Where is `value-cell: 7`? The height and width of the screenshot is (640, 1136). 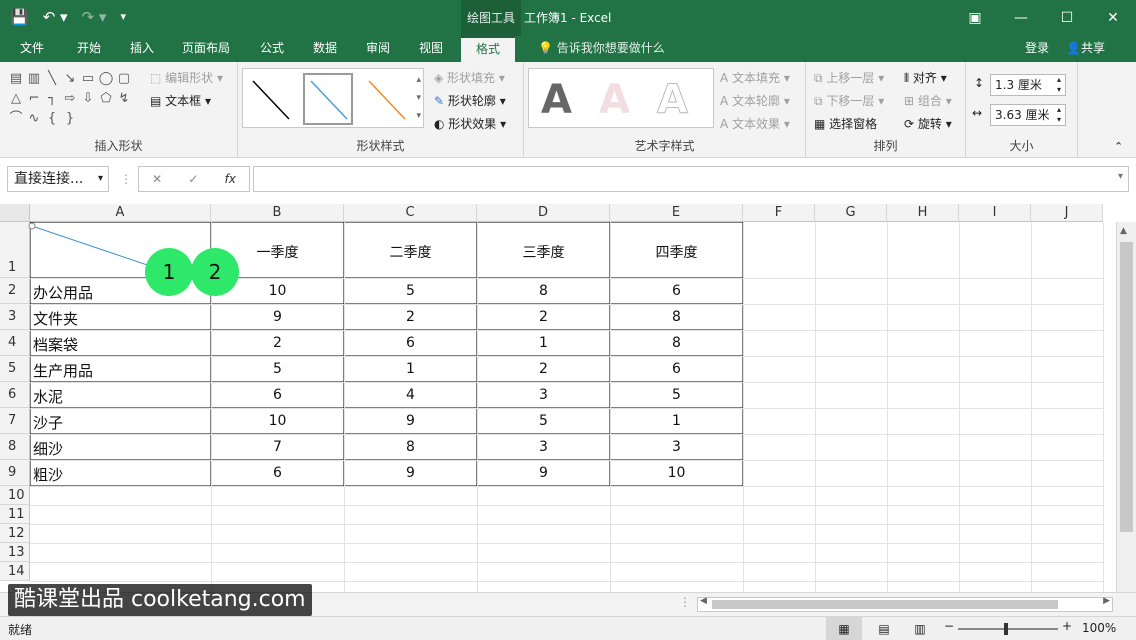 value-cell: 7 is located at coordinates (277, 447).